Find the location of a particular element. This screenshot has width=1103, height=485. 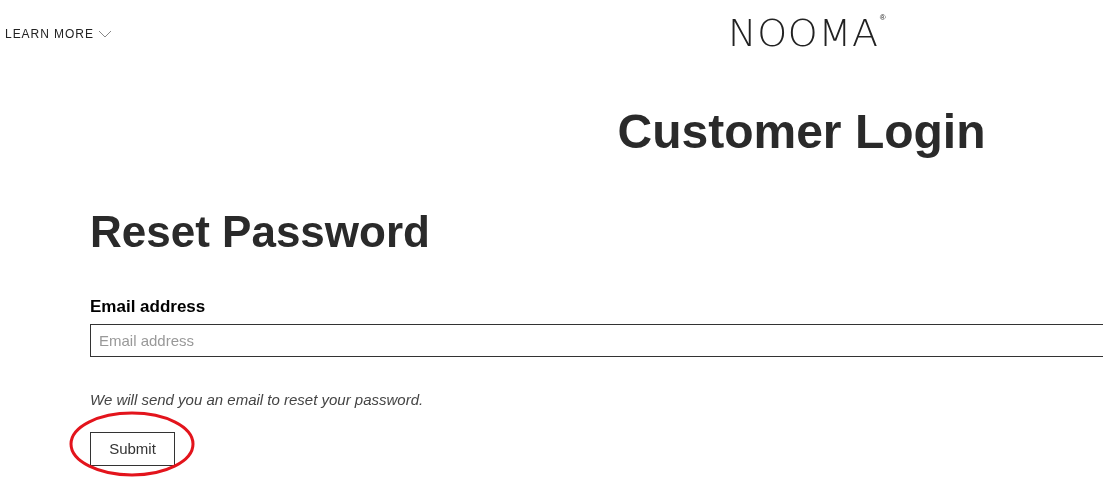

logo: NOOMA® is located at coordinates (807, 33).